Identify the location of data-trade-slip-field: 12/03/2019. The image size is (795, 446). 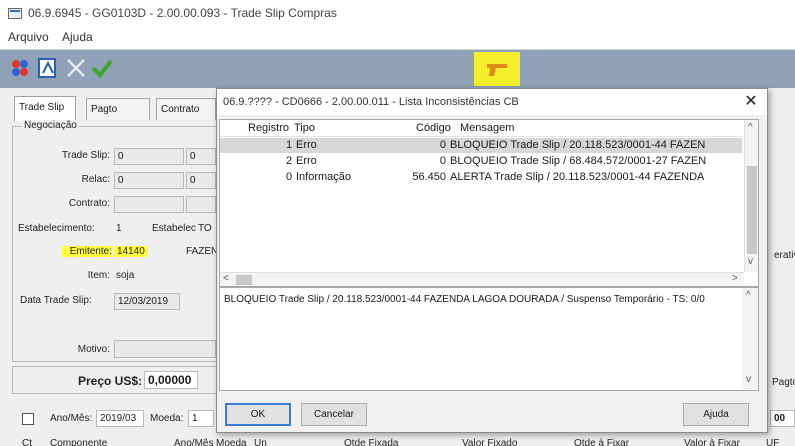
(147, 301).